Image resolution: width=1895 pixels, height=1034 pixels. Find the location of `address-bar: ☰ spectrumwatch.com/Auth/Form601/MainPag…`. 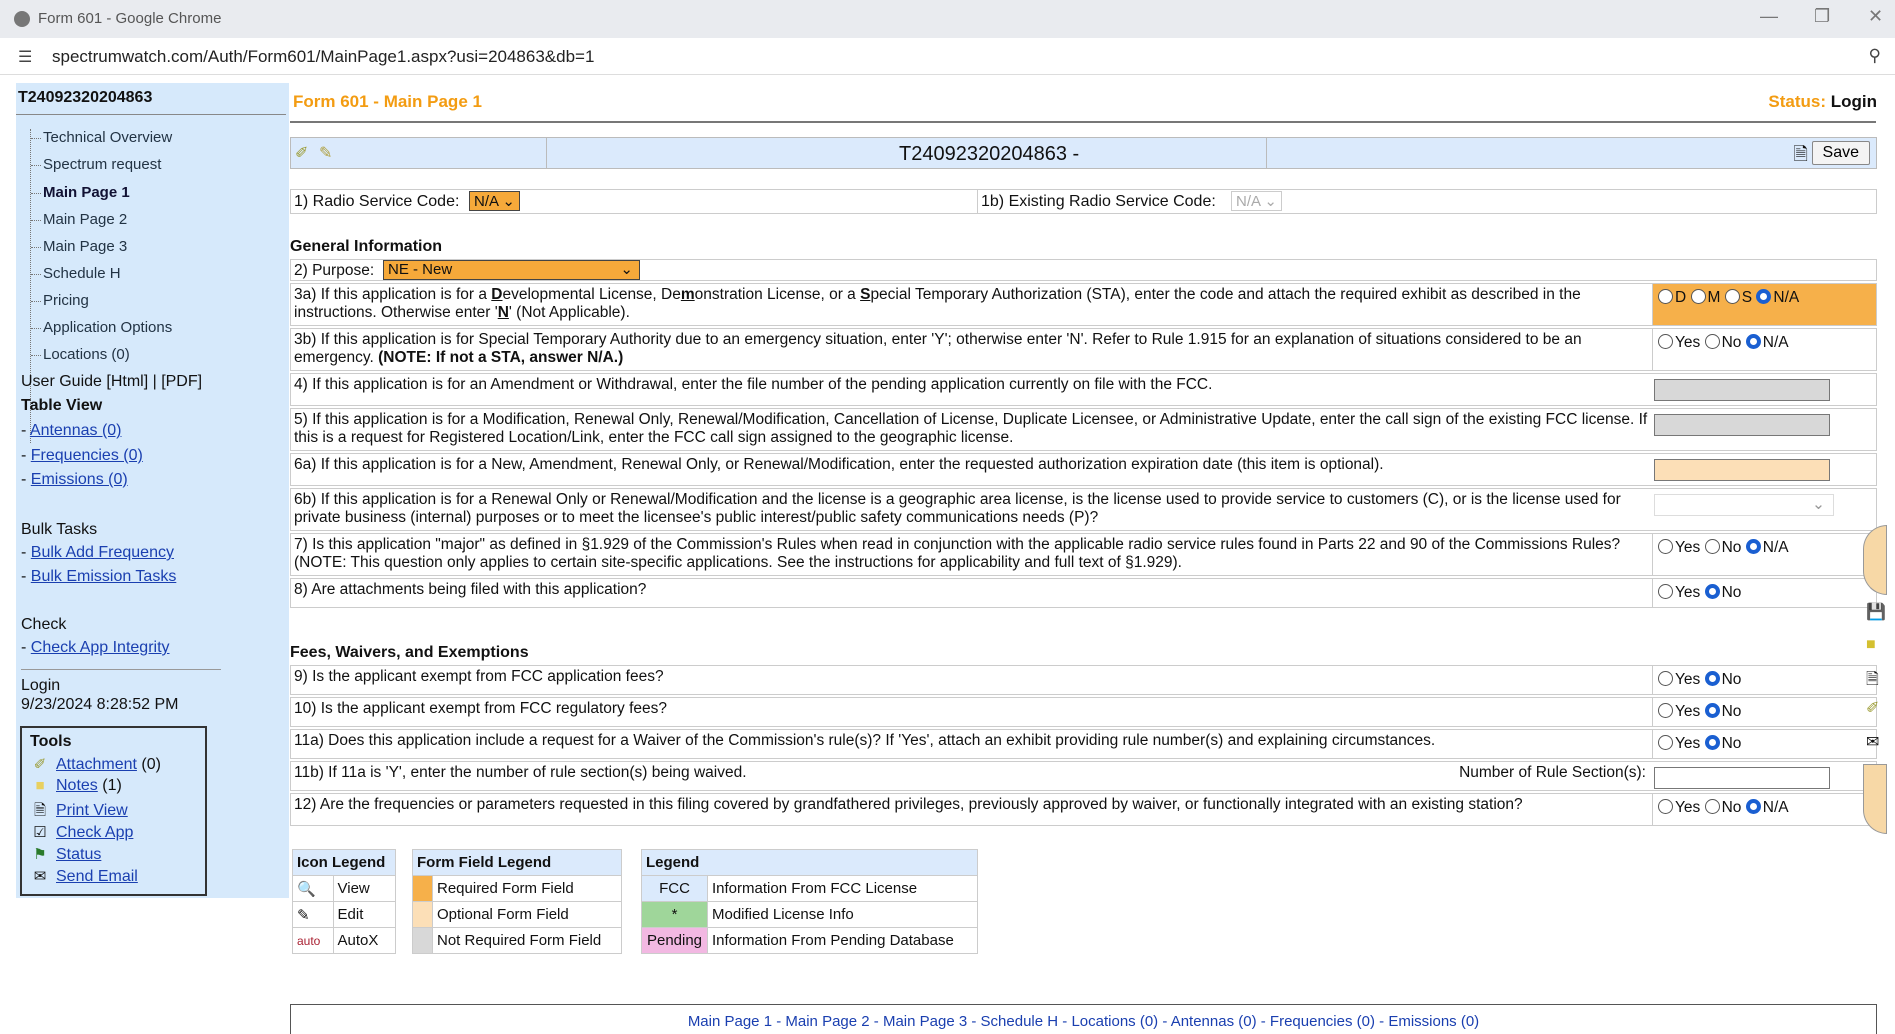

address-bar: ☰ spectrumwatch.com/Auth/Form601/MainPag… is located at coordinates (947, 56).